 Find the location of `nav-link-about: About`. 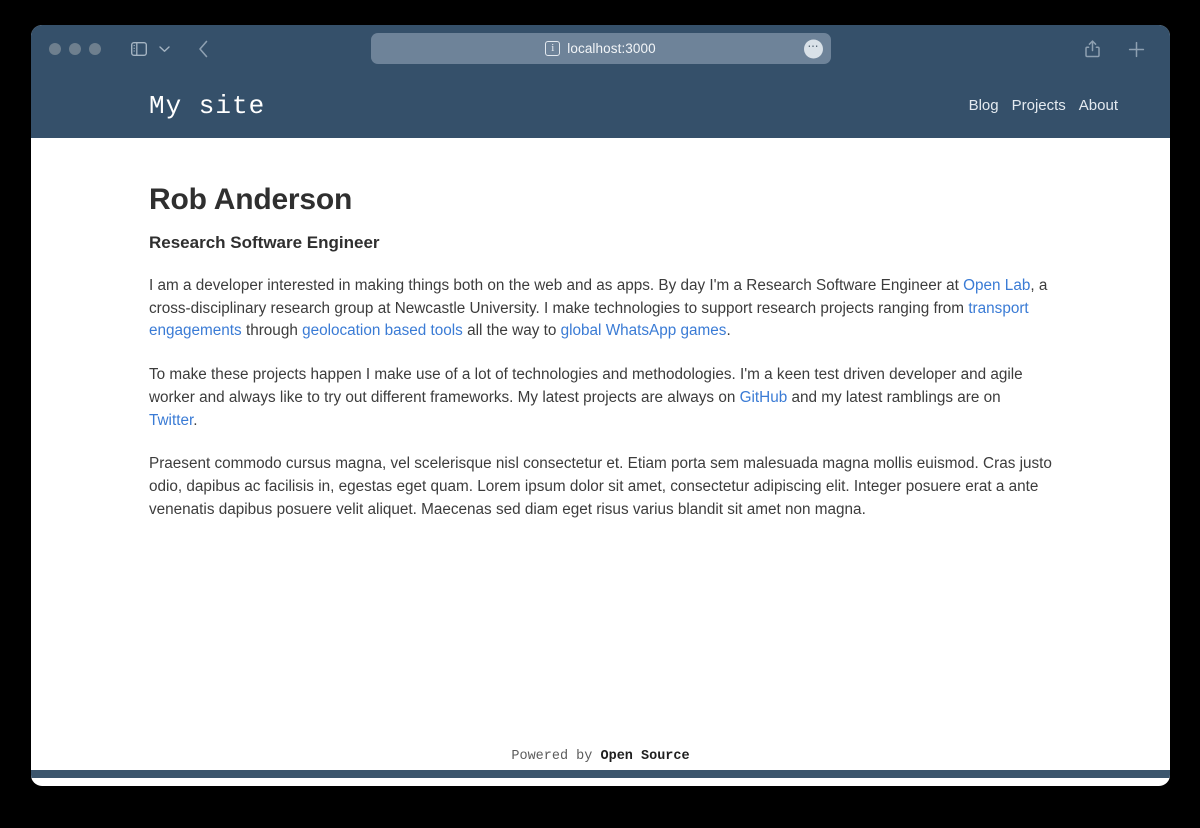

nav-link-about: About is located at coordinates (1098, 105).